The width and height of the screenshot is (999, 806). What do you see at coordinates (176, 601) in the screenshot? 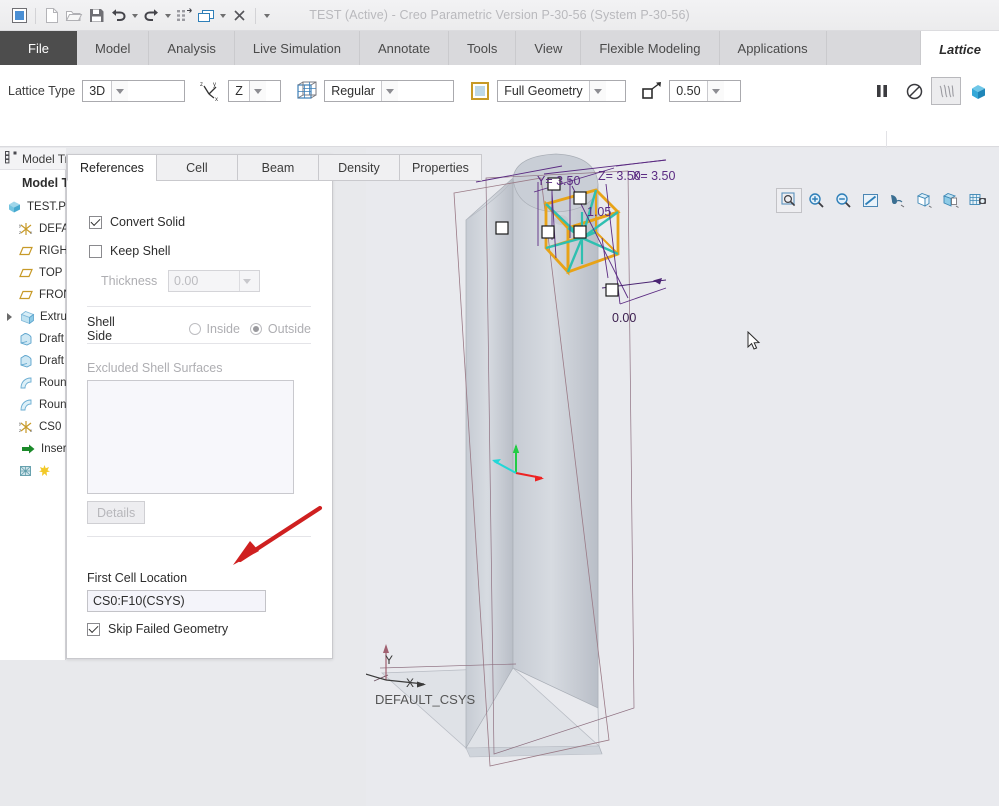
I see `first-cell-location-input: CS0:F10(CSYS)` at bounding box center [176, 601].